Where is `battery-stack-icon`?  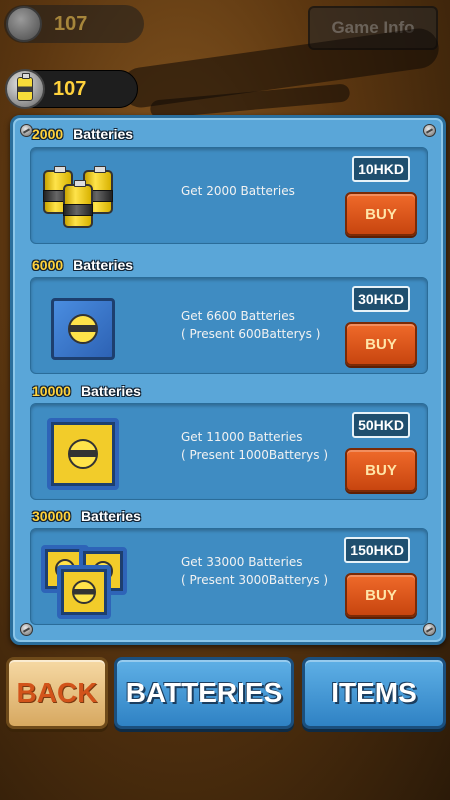 battery-stack-icon is located at coordinates (82, 196).